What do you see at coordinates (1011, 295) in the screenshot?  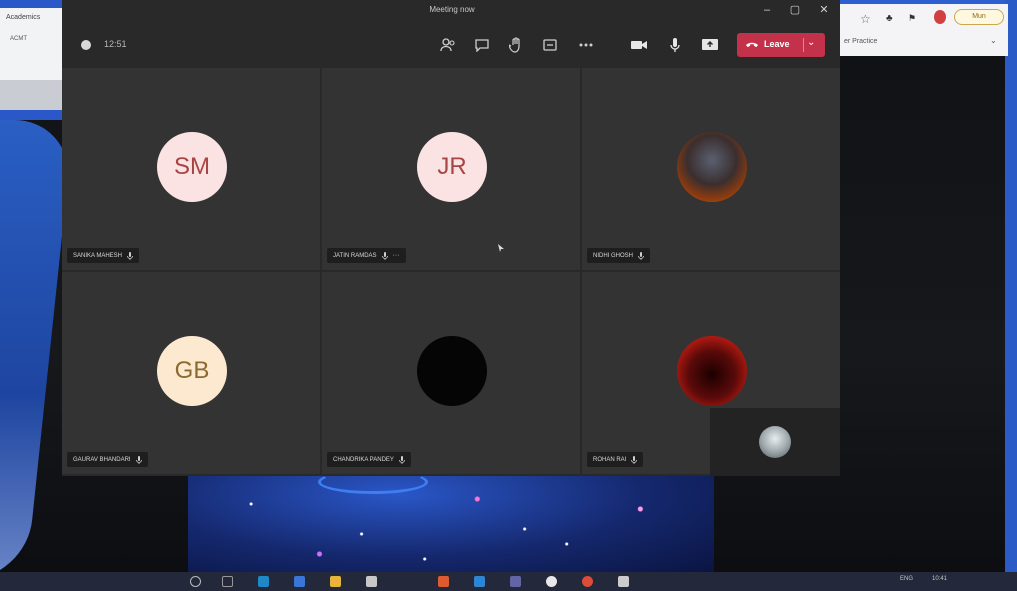 I see `wallpaper-right-band` at bounding box center [1011, 295].